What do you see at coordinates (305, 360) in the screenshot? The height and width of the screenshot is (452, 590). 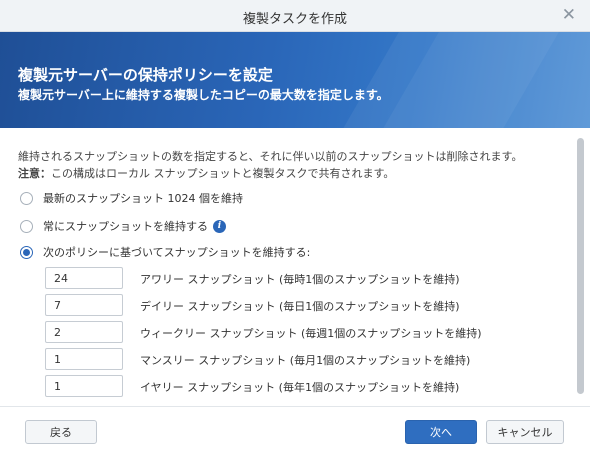 I see `monthly-label: マンスリー スナップショット (毎月1個のスナップショットを維持)` at bounding box center [305, 360].